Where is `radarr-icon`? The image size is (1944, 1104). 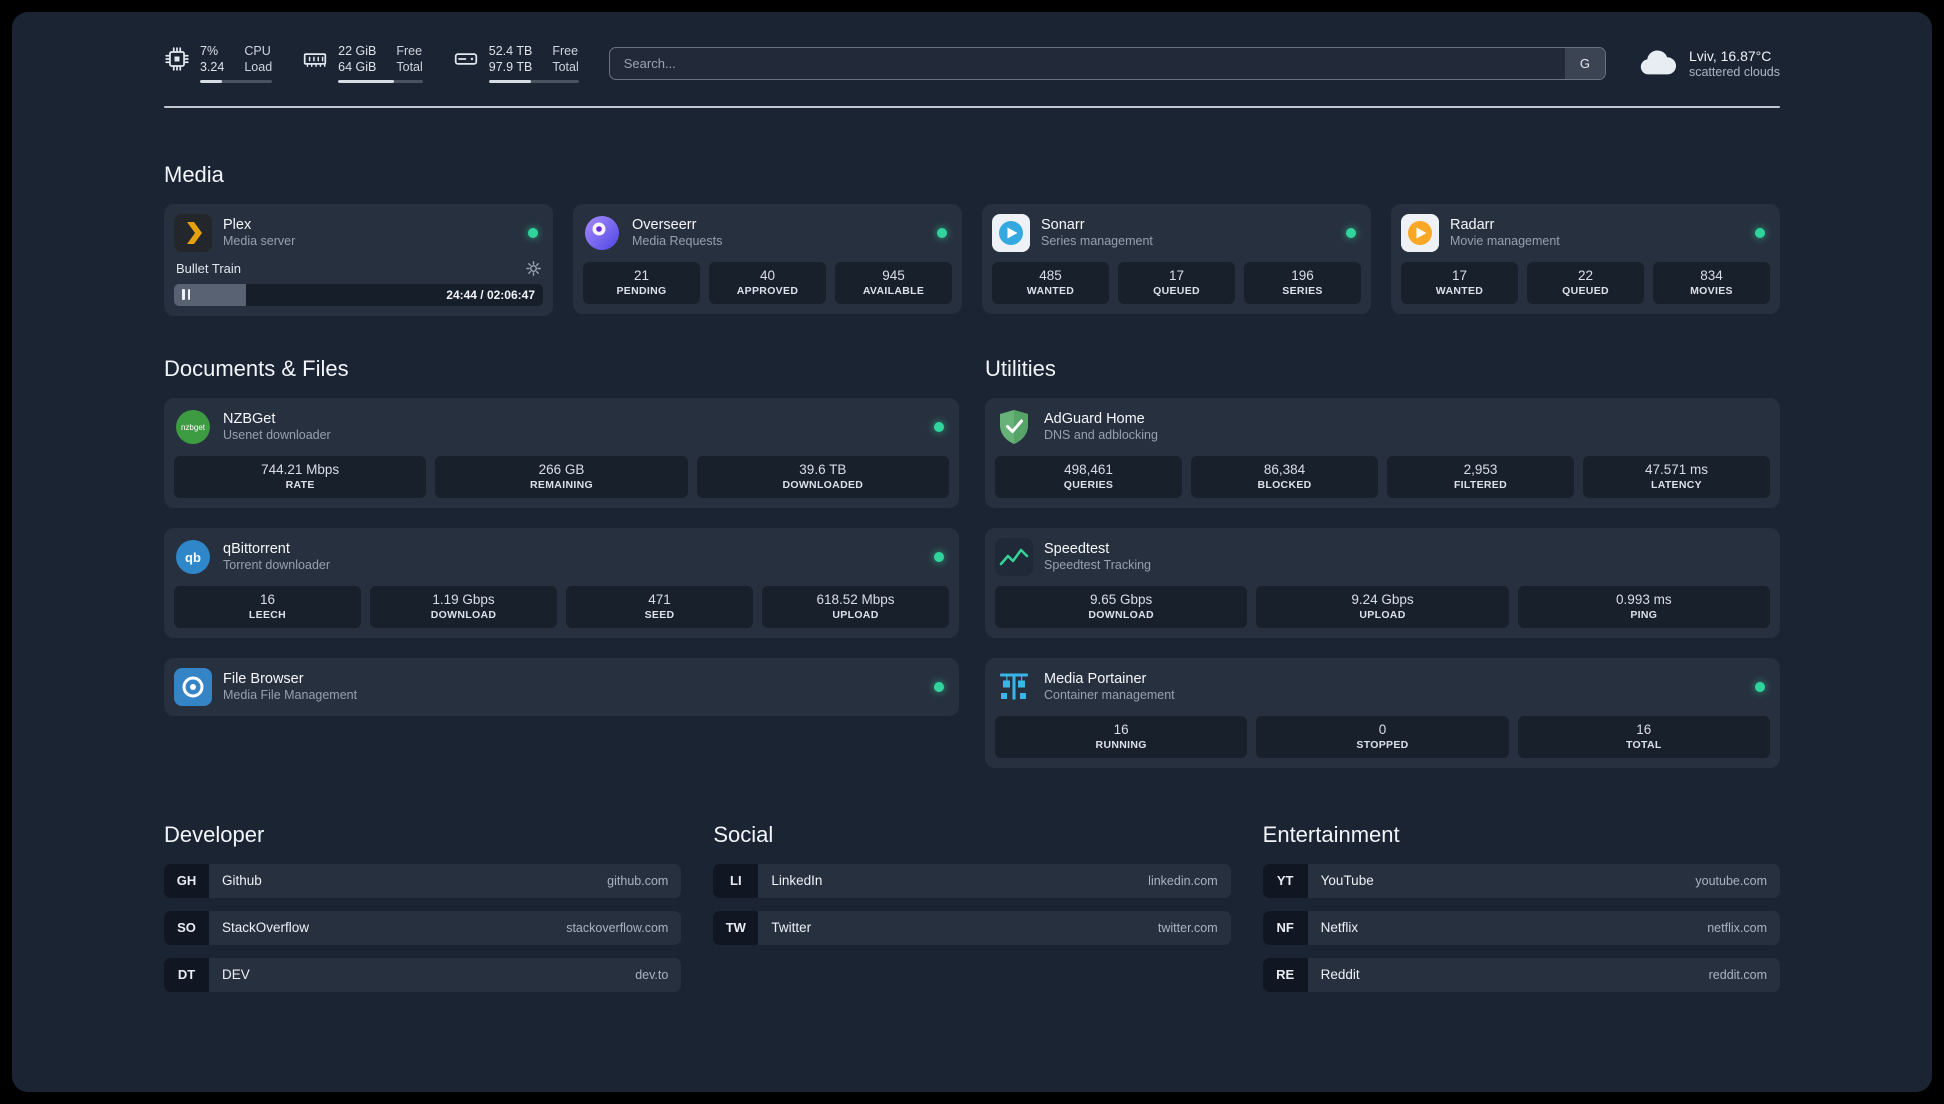 radarr-icon is located at coordinates (1420, 232).